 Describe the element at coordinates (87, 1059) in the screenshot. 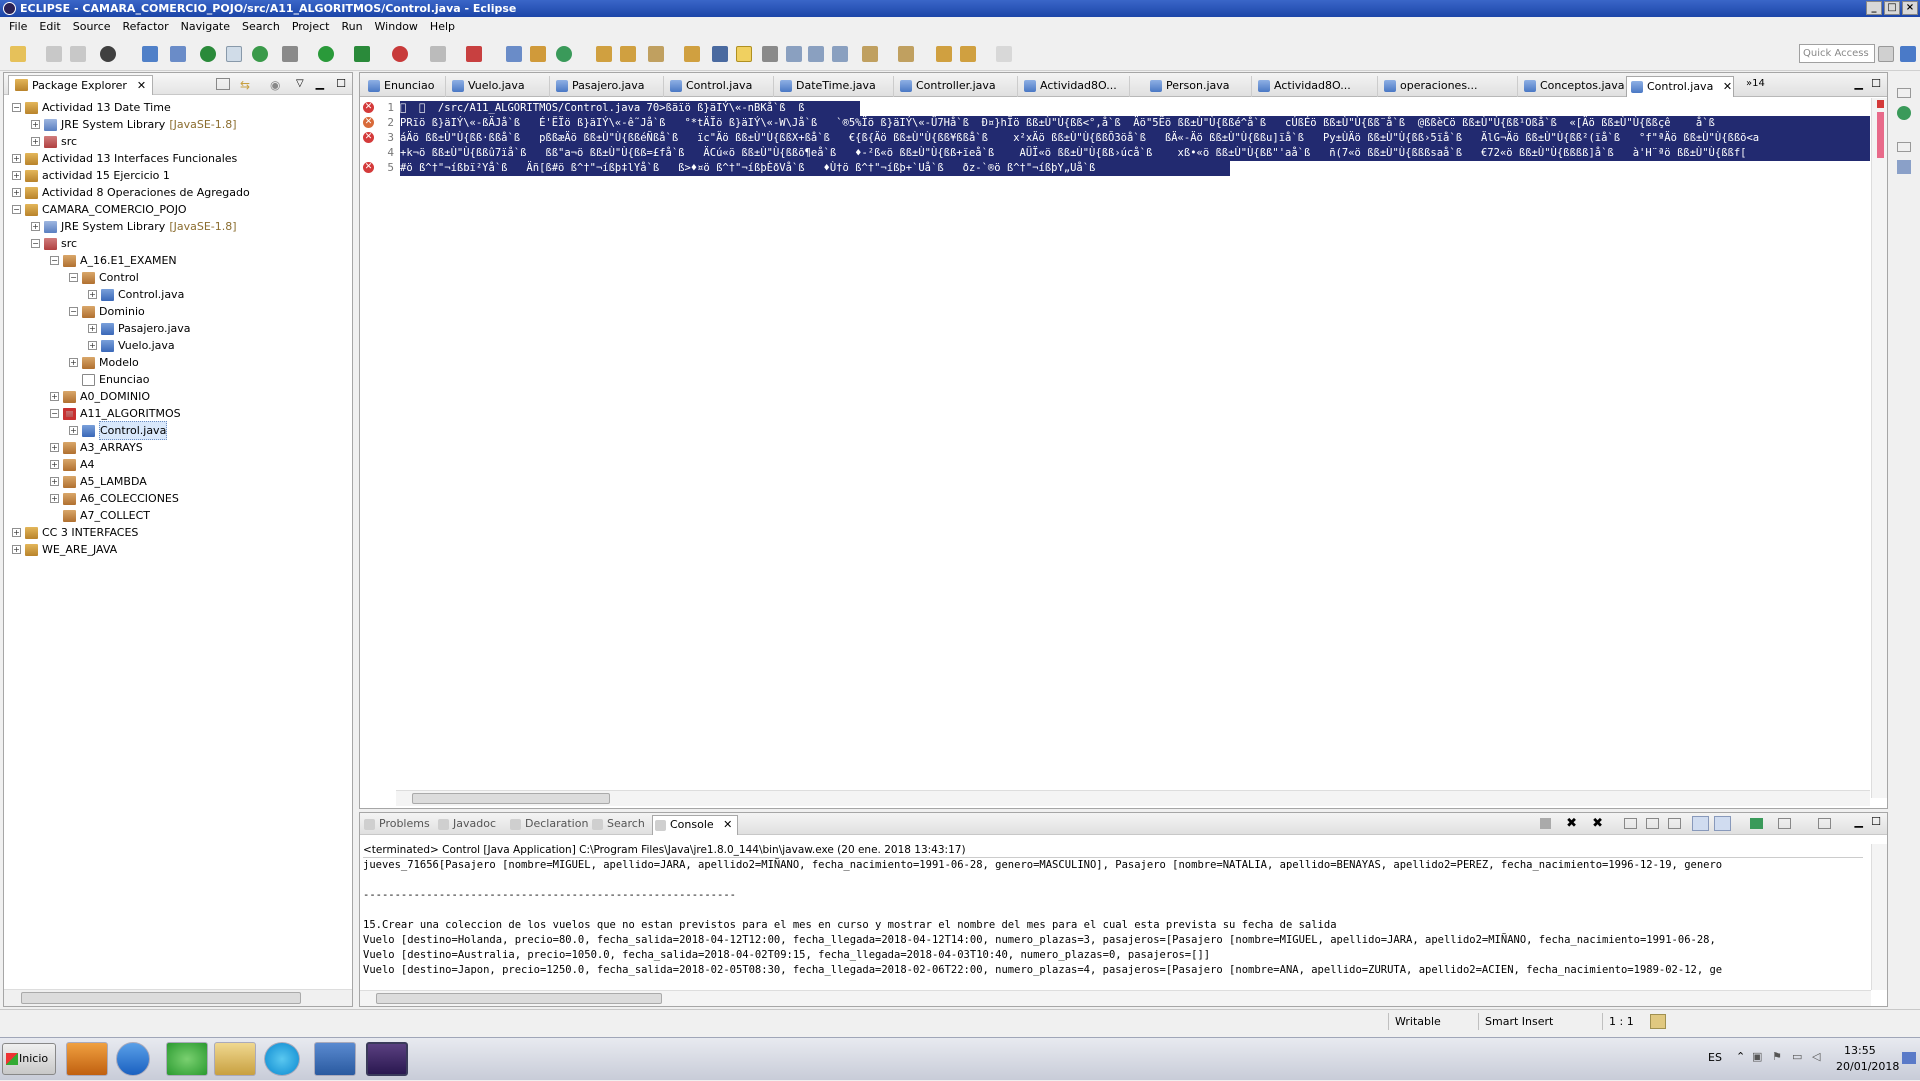

I see `media-player-icon` at that location.